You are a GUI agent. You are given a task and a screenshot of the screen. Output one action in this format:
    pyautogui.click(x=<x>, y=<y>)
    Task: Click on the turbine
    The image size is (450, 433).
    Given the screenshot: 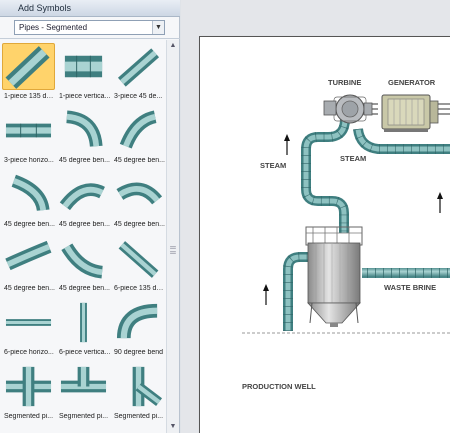 What is the action you would take?
    pyautogui.click(x=348, y=109)
    